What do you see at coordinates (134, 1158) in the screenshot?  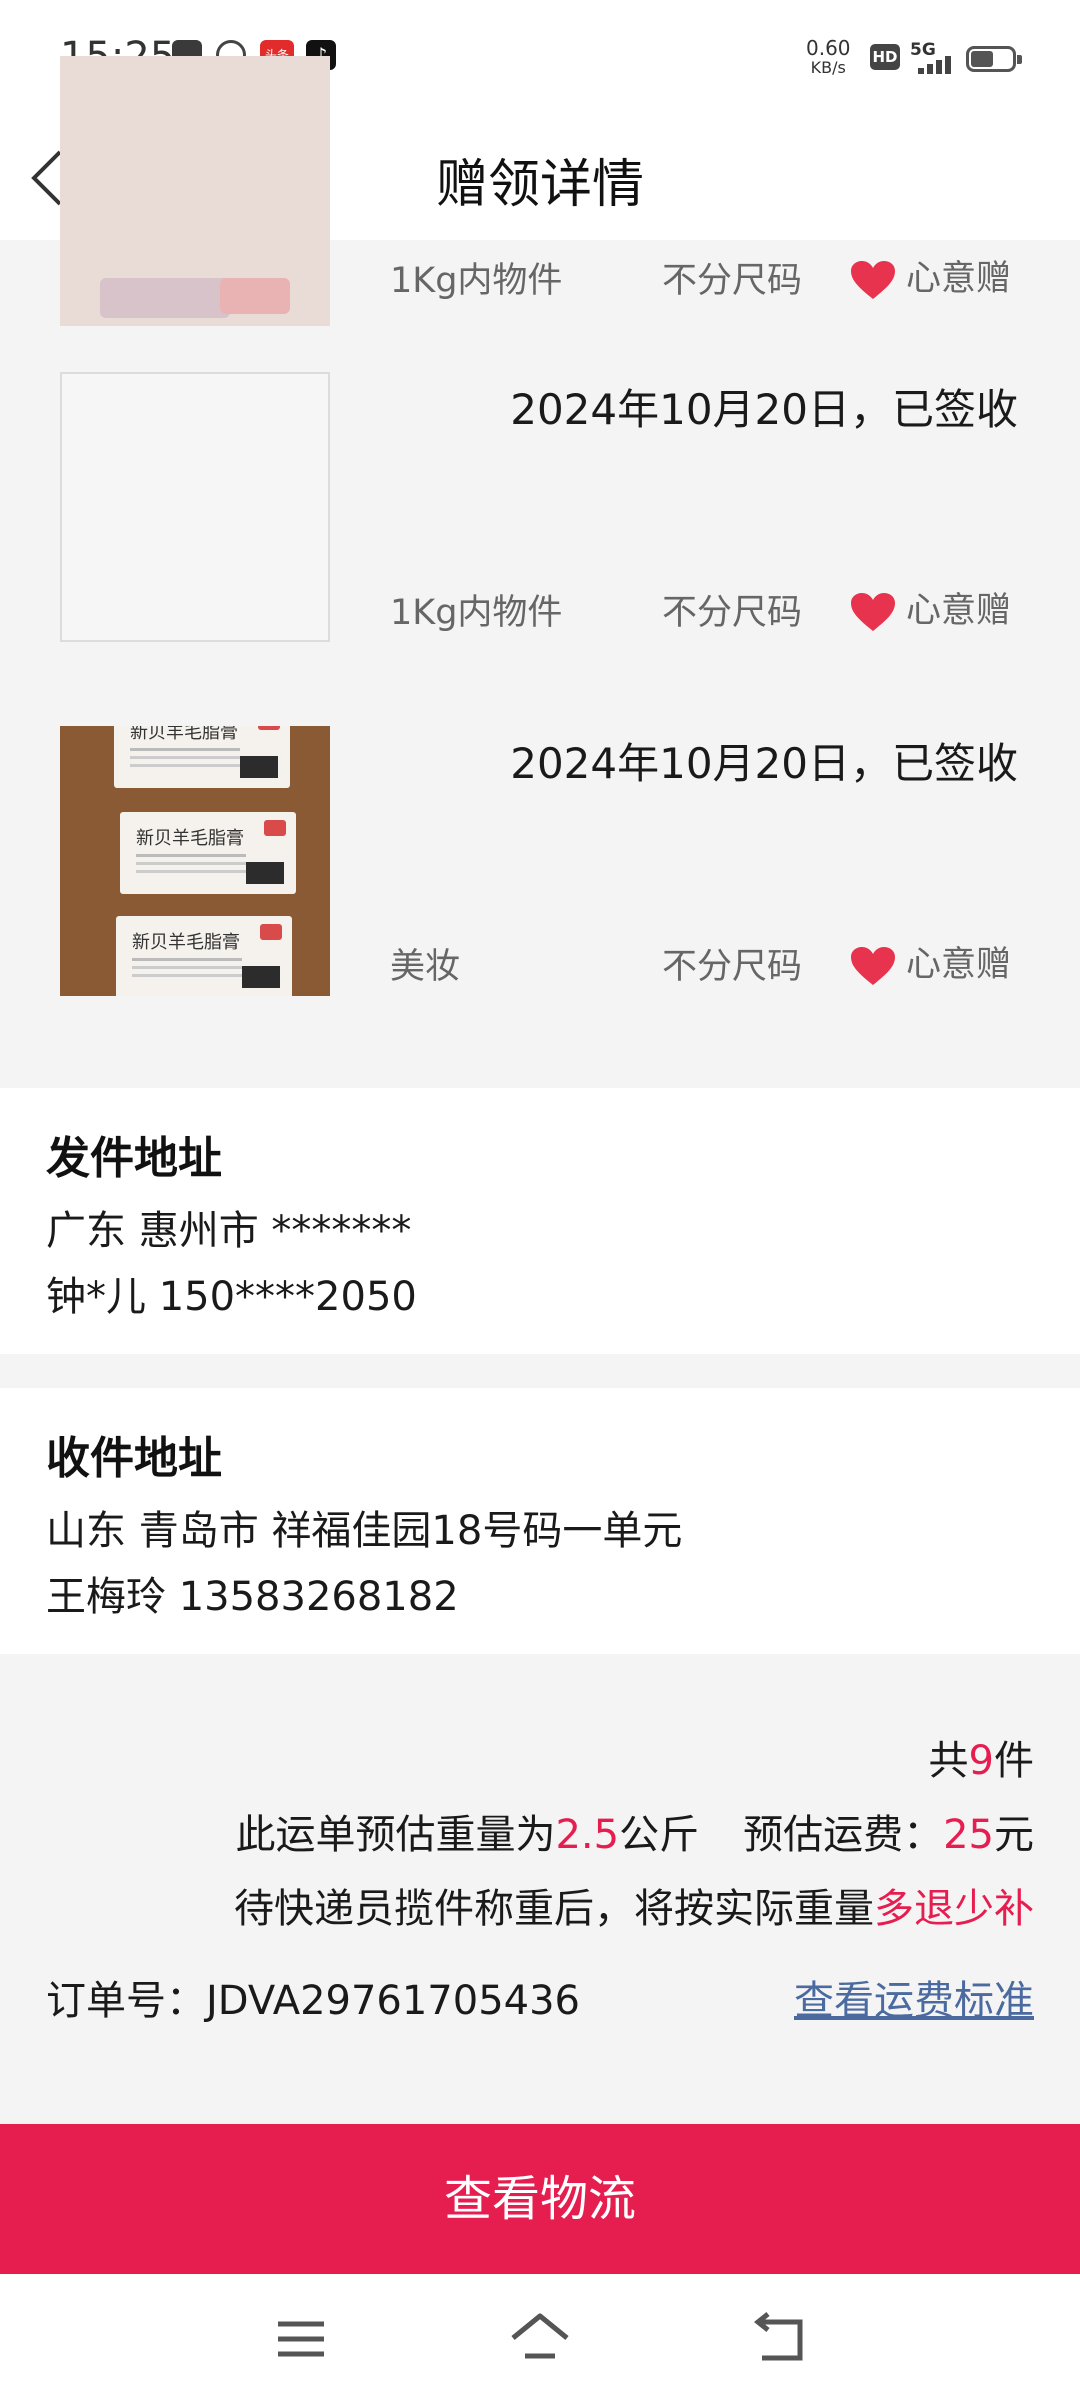 I see `sender-heading: 发件地址` at bounding box center [134, 1158].